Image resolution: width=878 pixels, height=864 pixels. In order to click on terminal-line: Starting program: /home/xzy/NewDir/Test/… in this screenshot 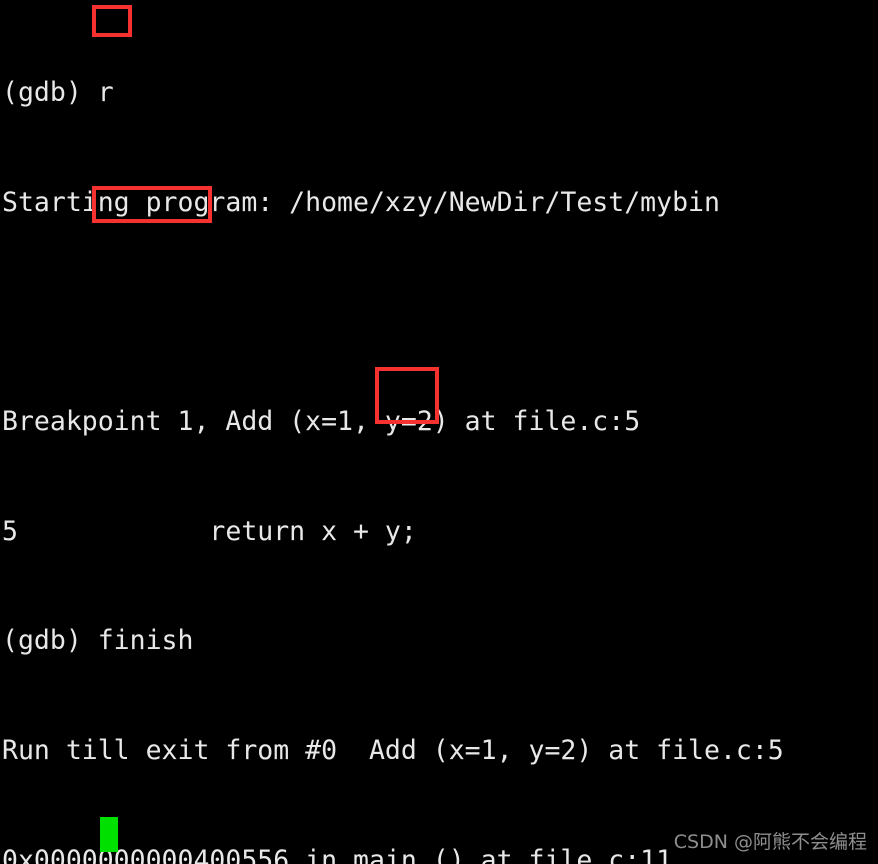, I will do `click(361, 202)`.